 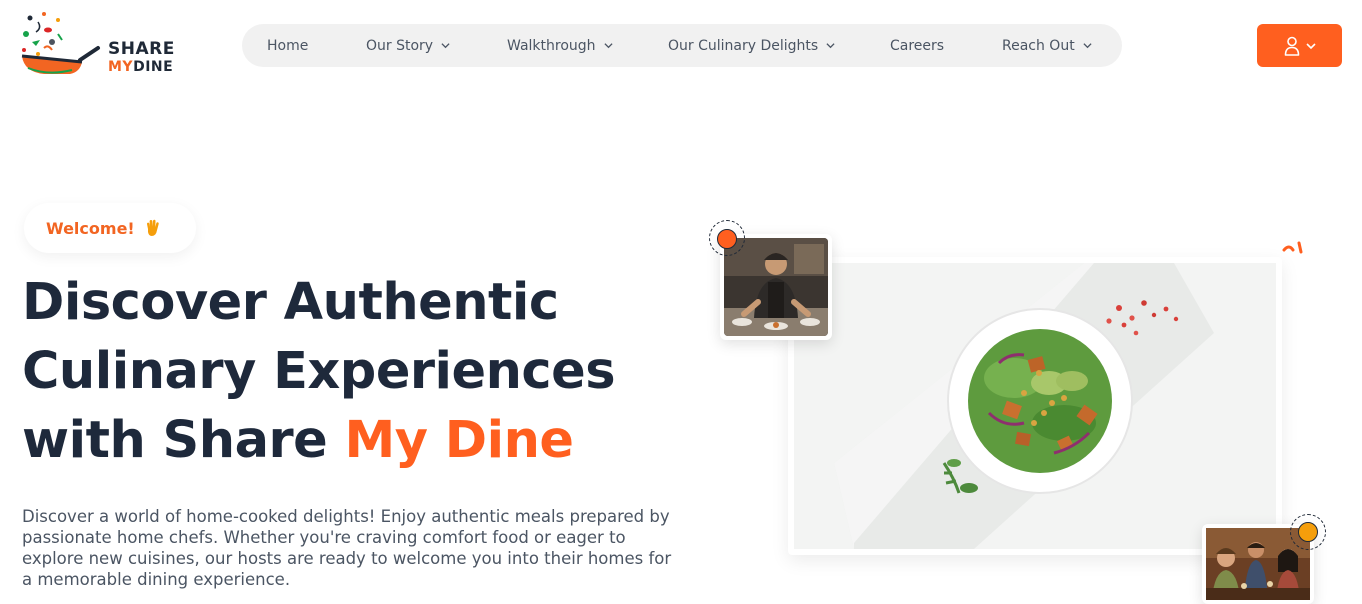 What do you see at coordinates (743, 45) in the screenshot?
I see `nav-item-label: Our Culinary Delights` at bounding box center [743, 45].